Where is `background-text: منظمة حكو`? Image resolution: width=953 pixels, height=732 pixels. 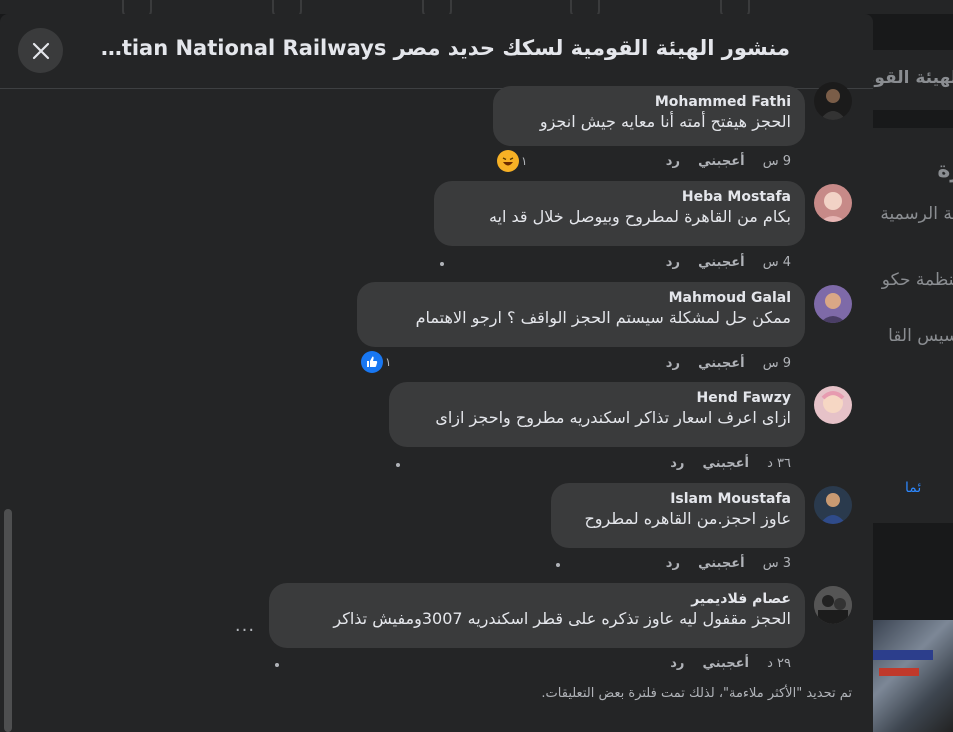
background-text: منظمة حكو is located at coordinates (917, 280).